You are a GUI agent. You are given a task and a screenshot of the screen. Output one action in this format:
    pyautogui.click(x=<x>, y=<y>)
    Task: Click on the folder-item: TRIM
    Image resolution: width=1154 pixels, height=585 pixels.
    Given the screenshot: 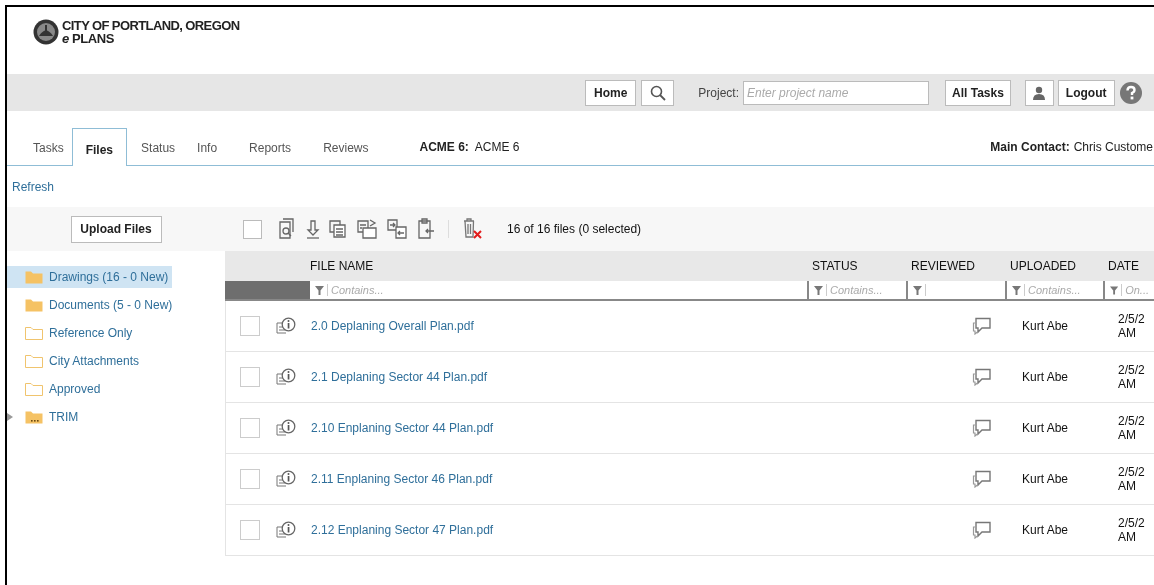 What is the action you would take?
    pyautogui.click(x=45, y=417)
    